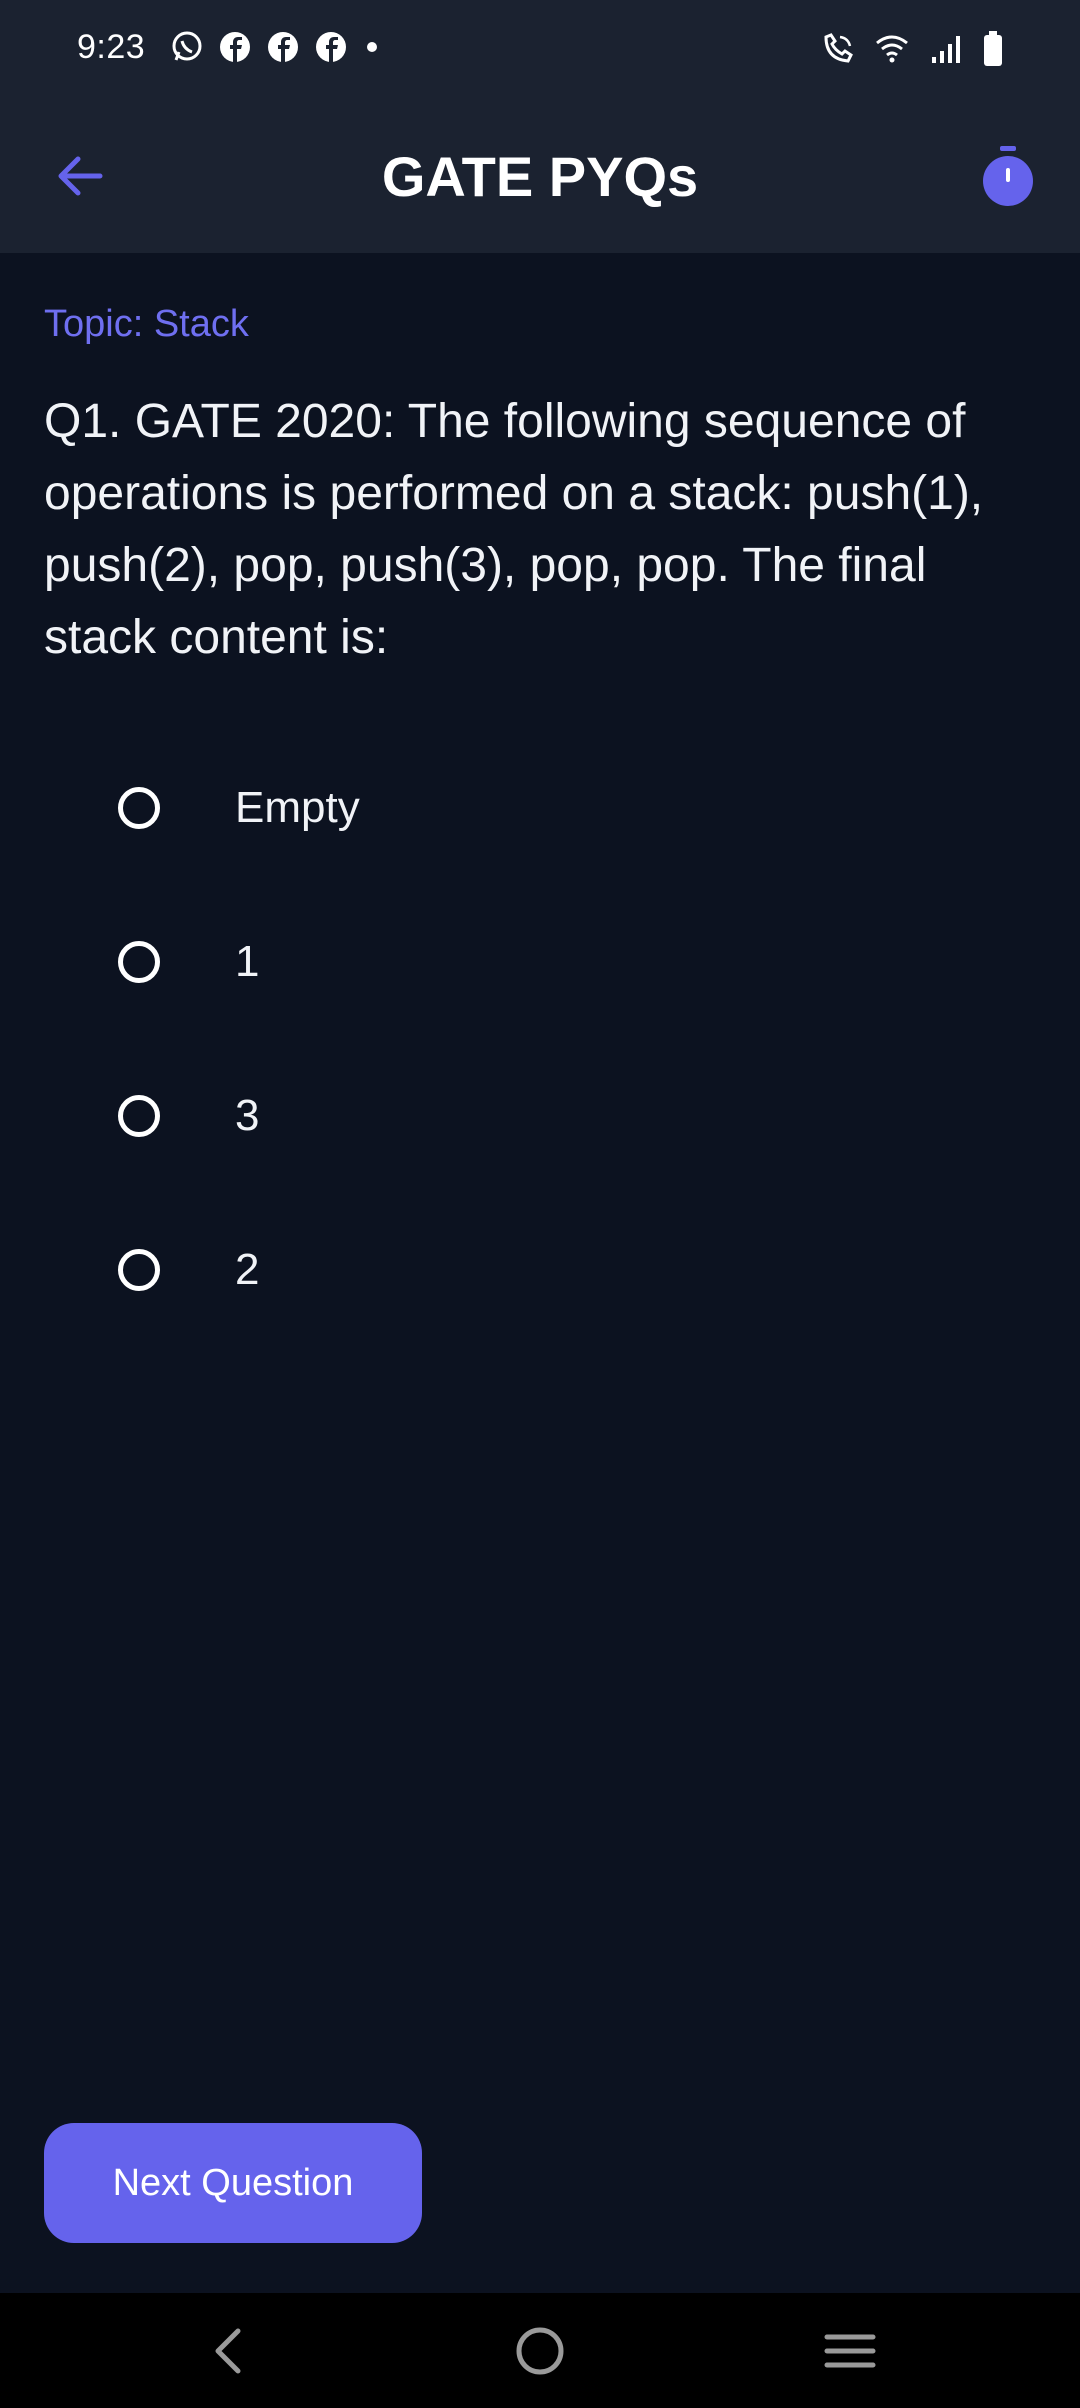 This screenshot has height=2408, width=1080. I want to click on dot-icon, so click(372, 47).